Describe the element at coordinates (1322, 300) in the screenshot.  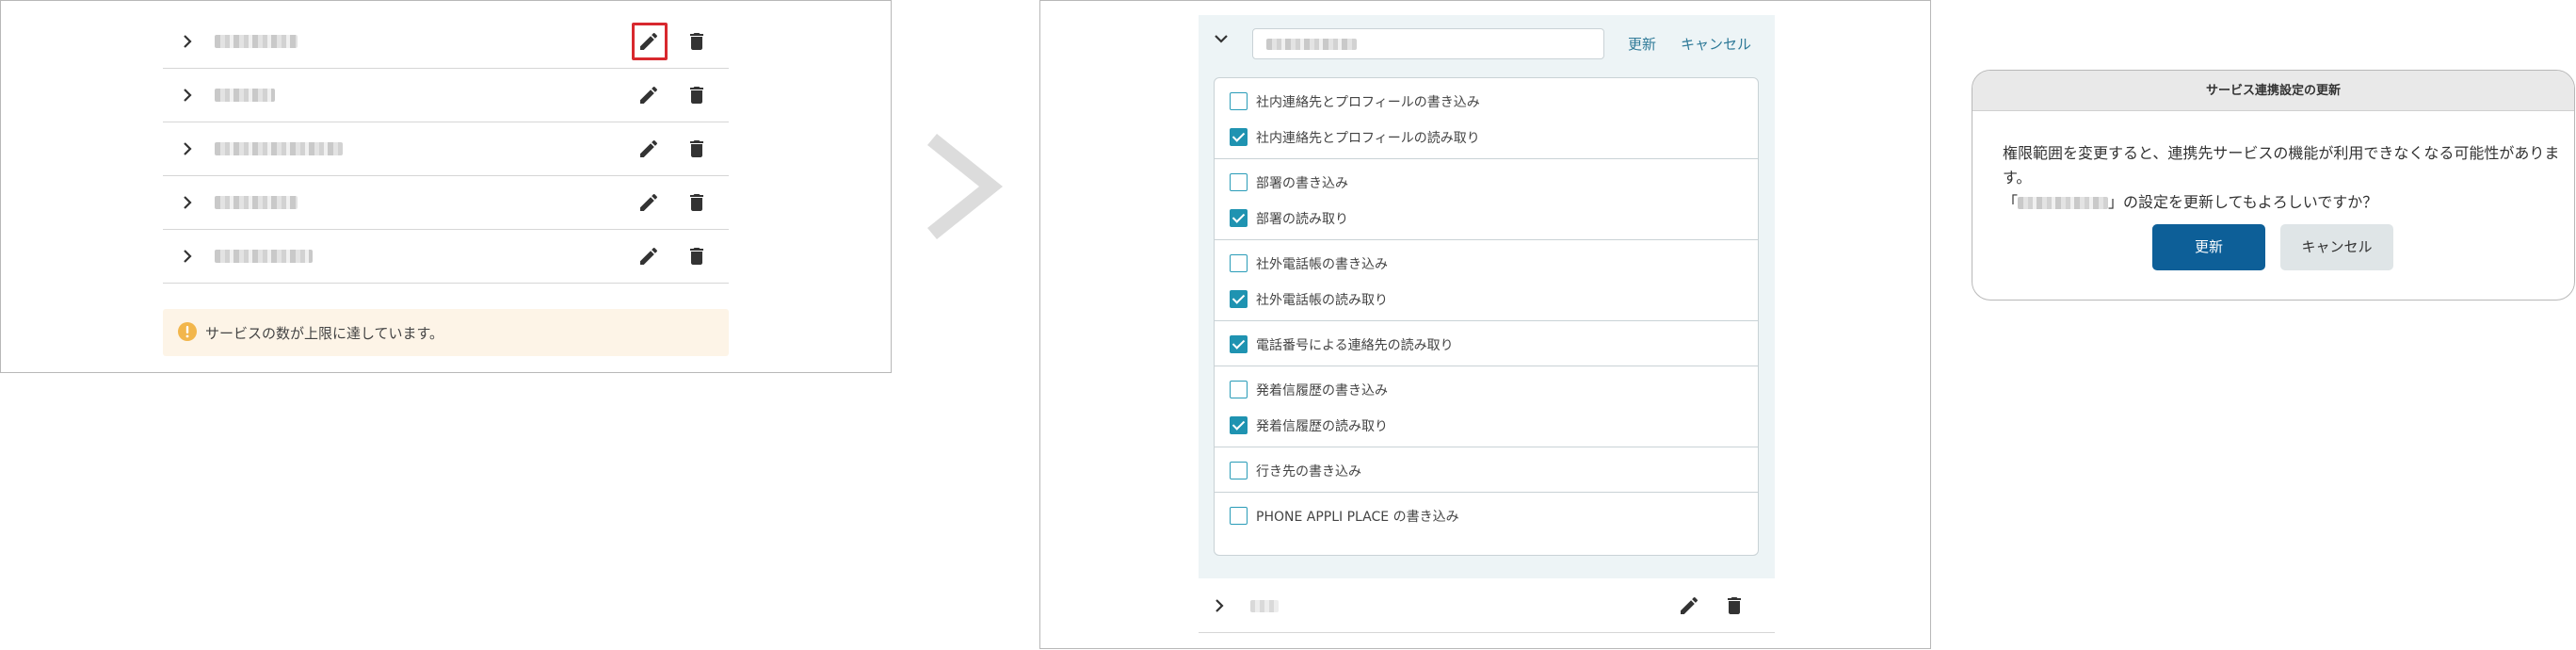
I see `permission-label: 社外電話帳の読み取り` at that location.